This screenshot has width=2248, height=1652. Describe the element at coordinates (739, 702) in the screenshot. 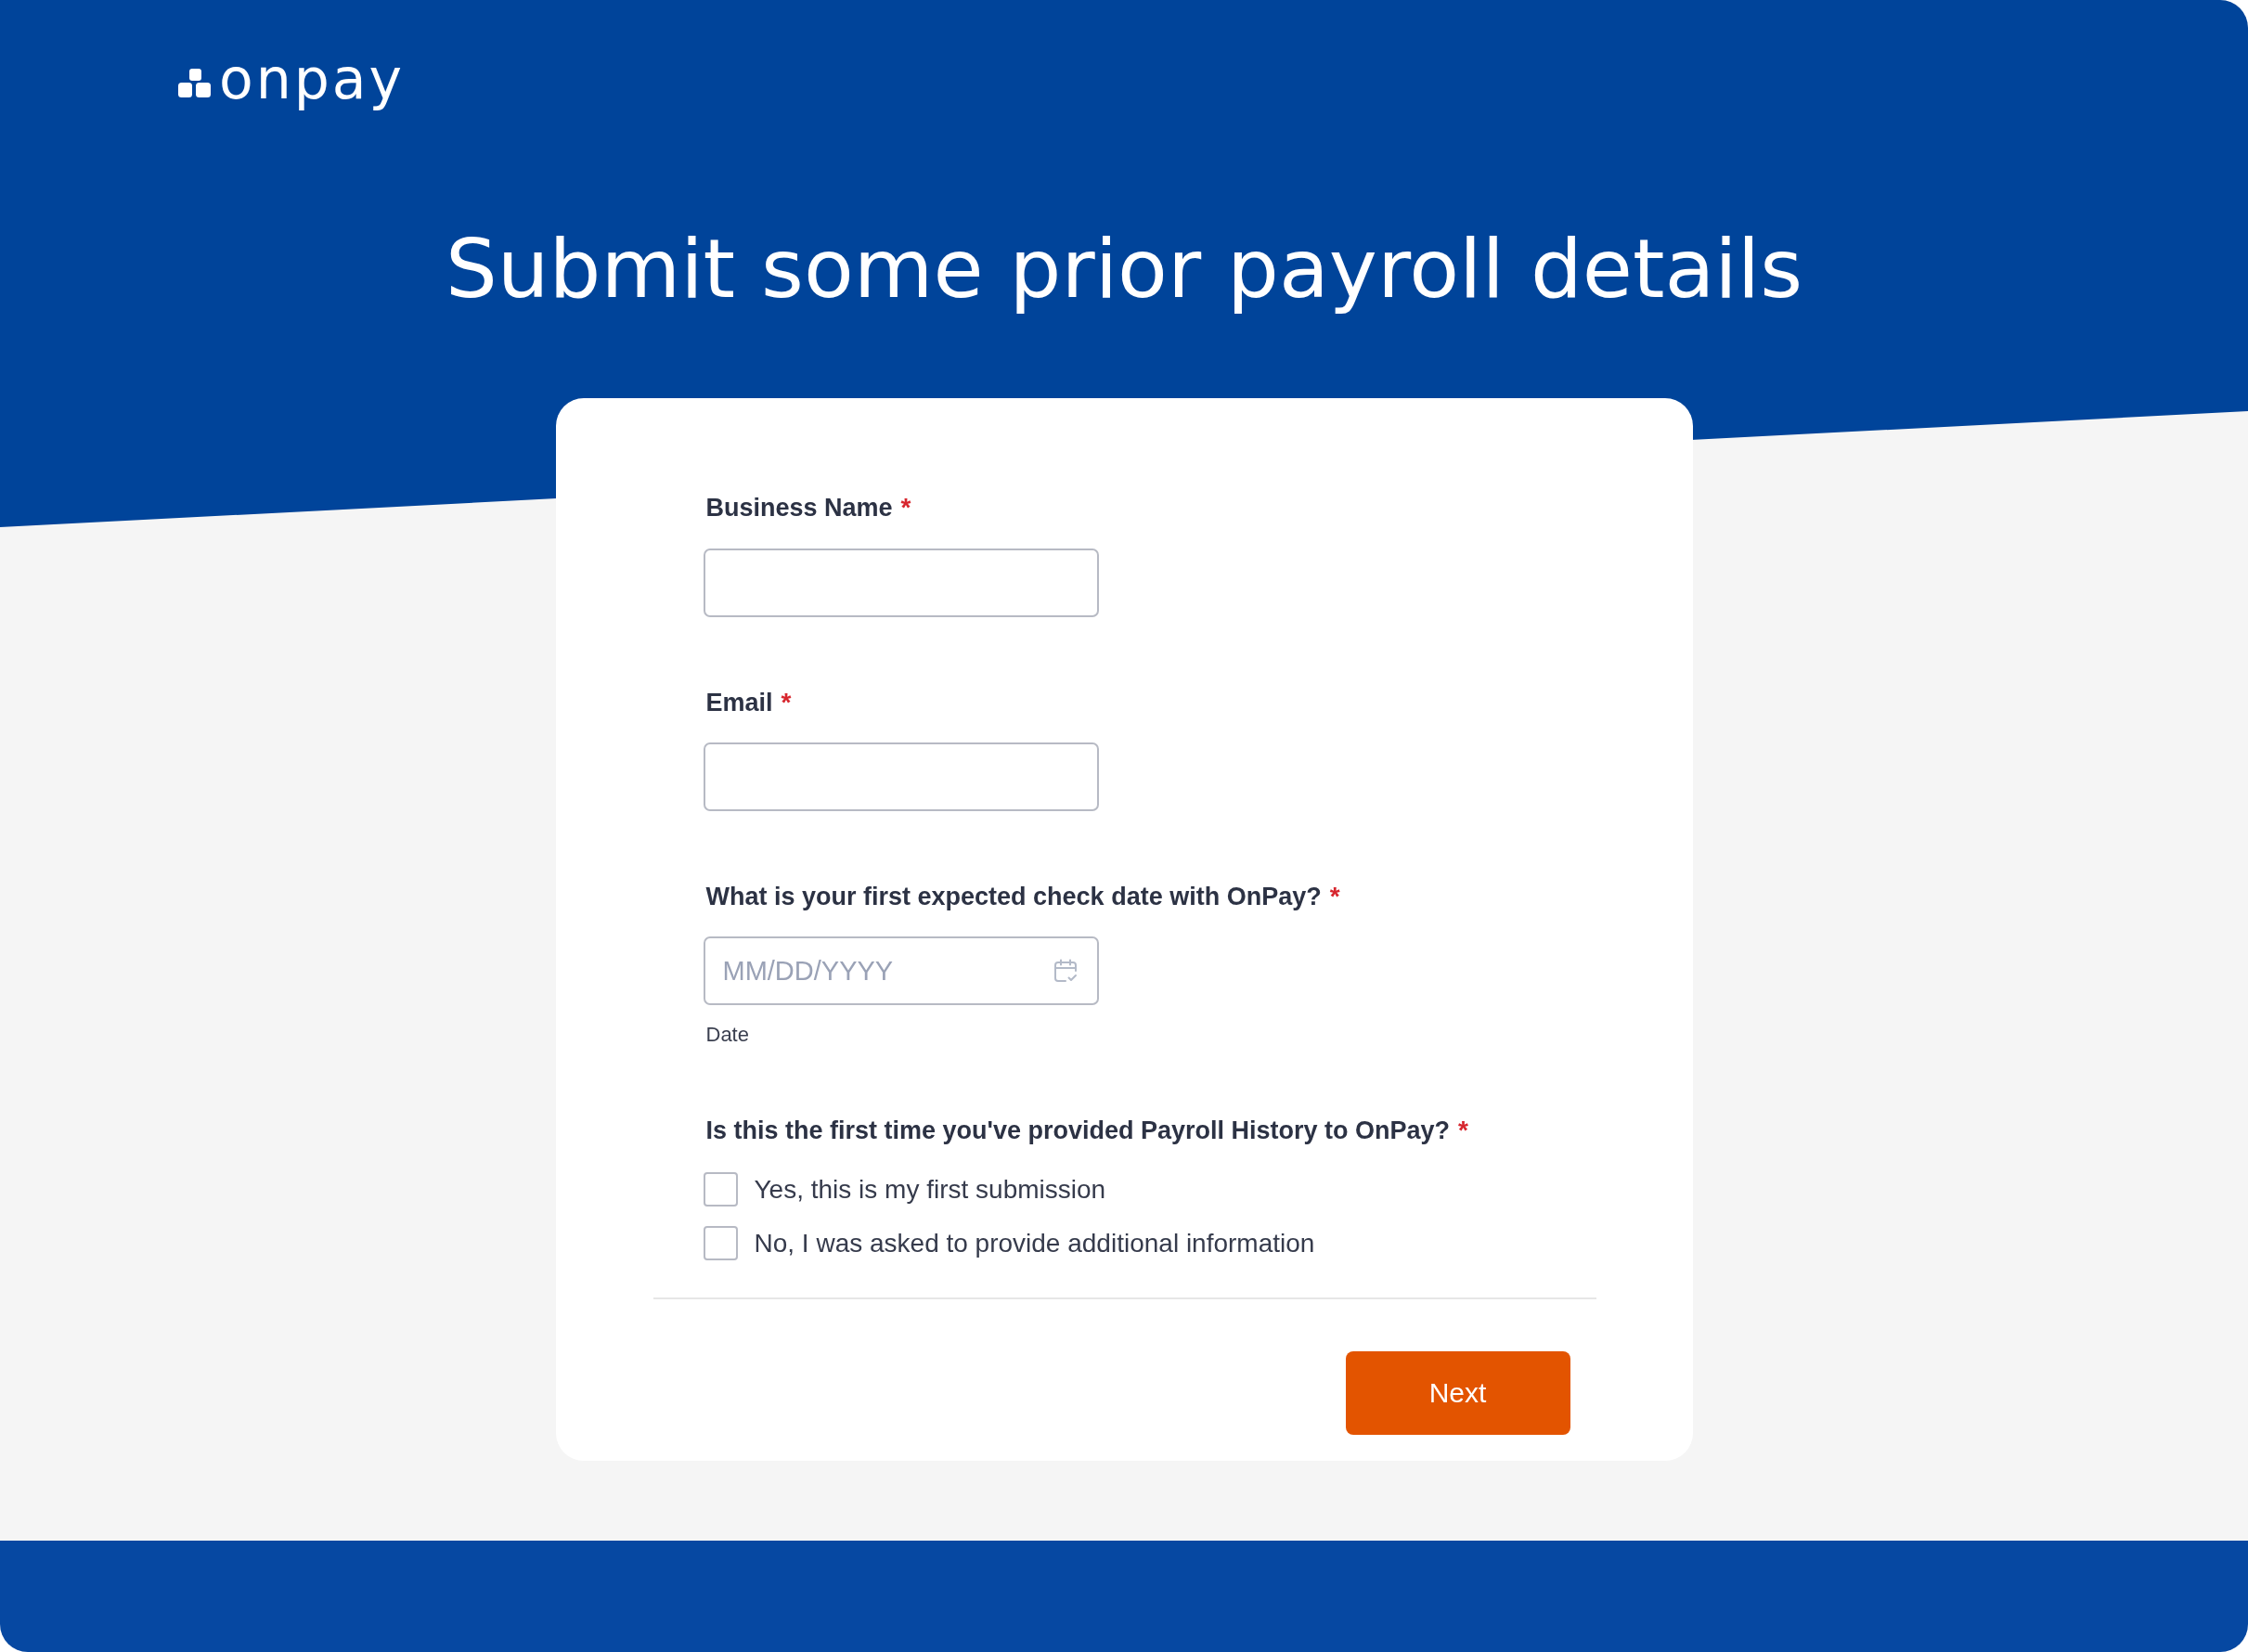

I see `field-label: Email` at that location.